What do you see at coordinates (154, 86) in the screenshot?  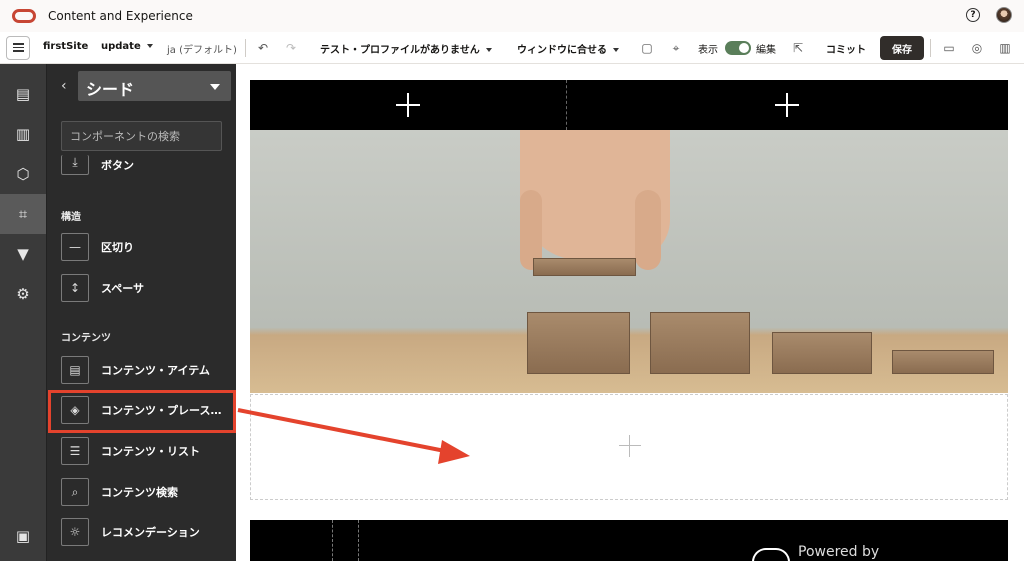 I see `category-select: シード` at bounding box center [154, 86].